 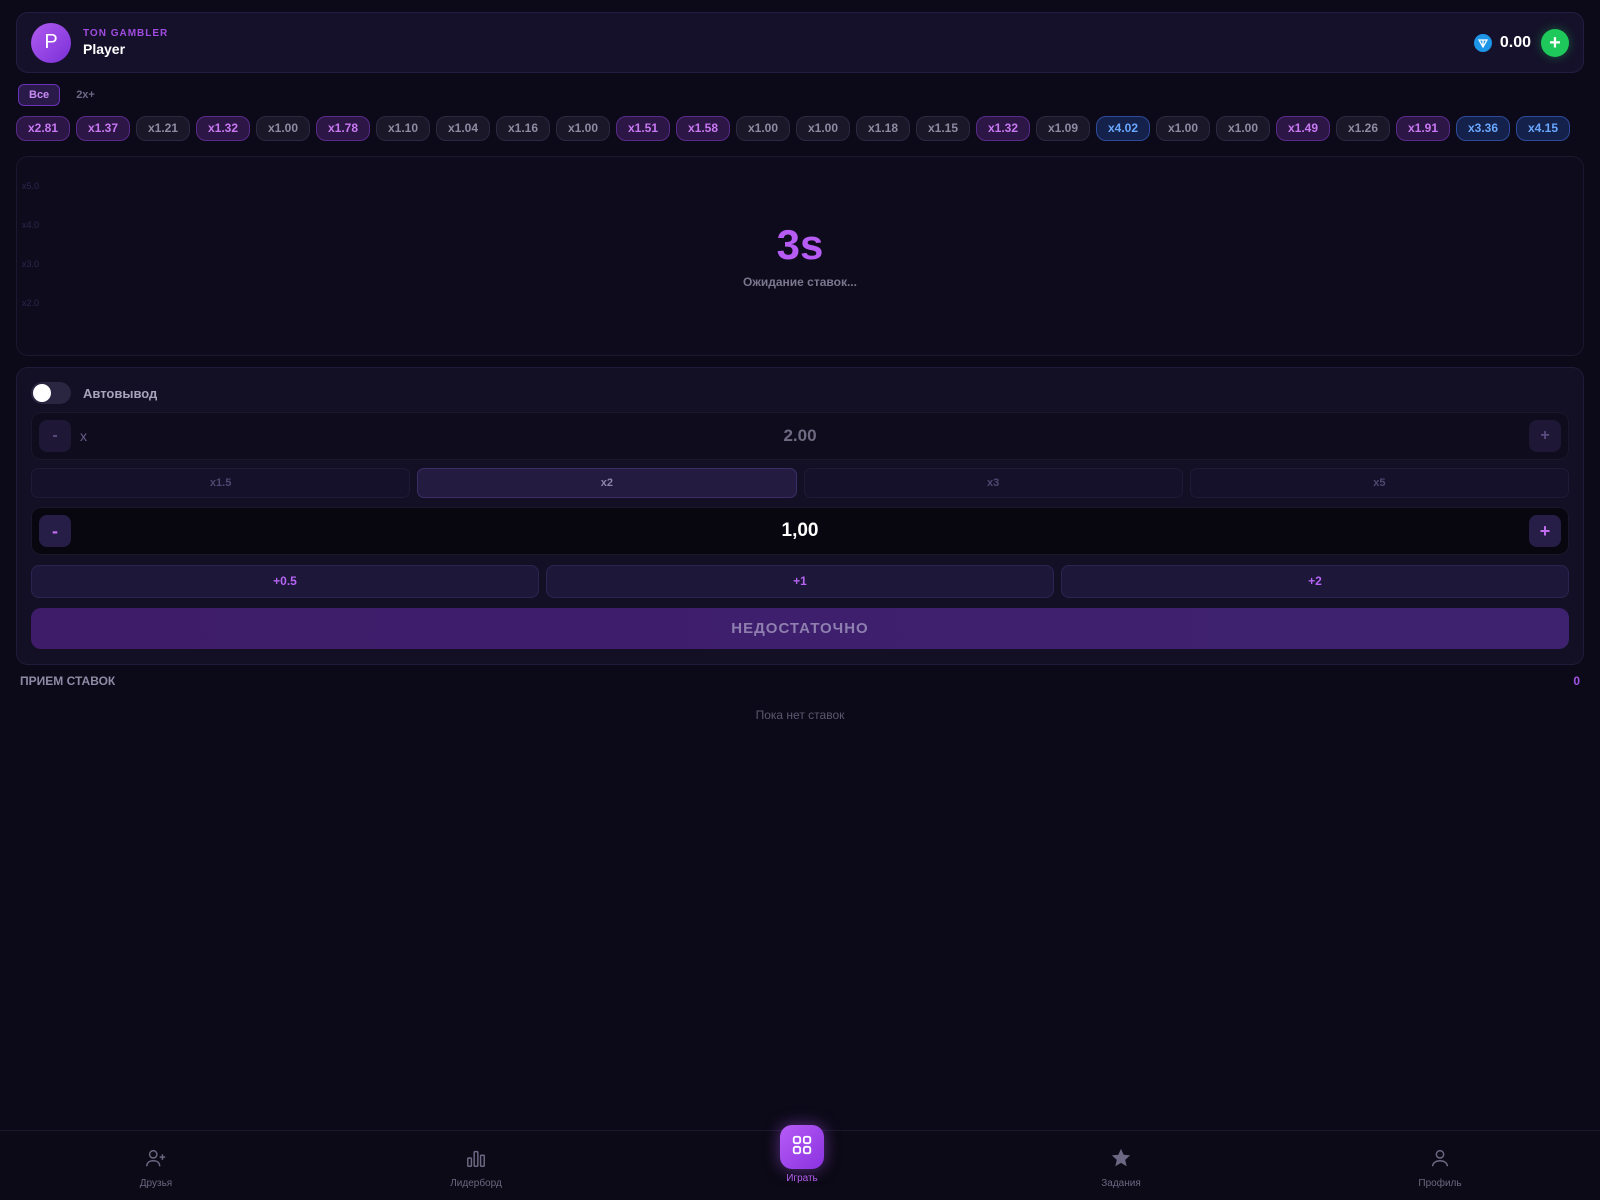 I want to click on filter-all: Все, so click(x=39, y=95).